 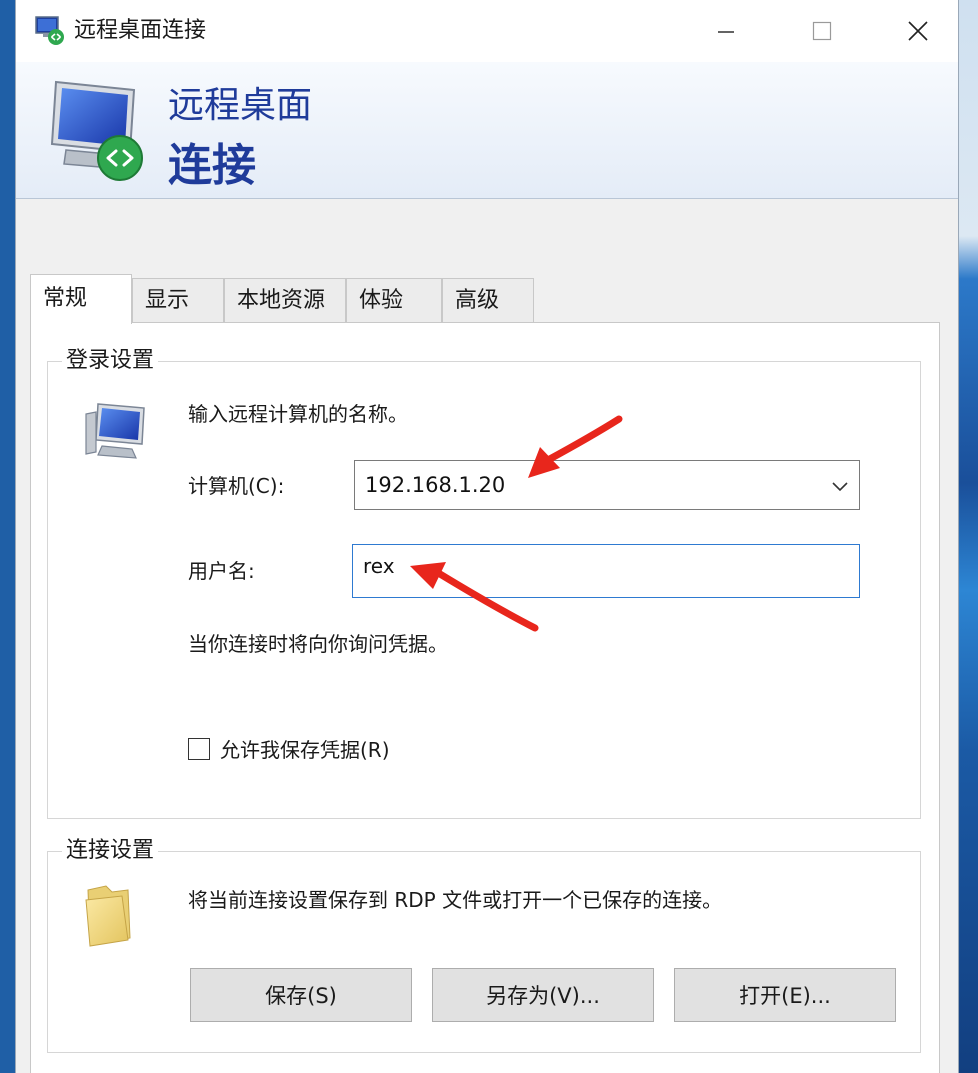 What do you see at coordinates (110, 361) in the screenshot?
I see `login-settings-label: 登录设置` at bounding box center [110, 361].